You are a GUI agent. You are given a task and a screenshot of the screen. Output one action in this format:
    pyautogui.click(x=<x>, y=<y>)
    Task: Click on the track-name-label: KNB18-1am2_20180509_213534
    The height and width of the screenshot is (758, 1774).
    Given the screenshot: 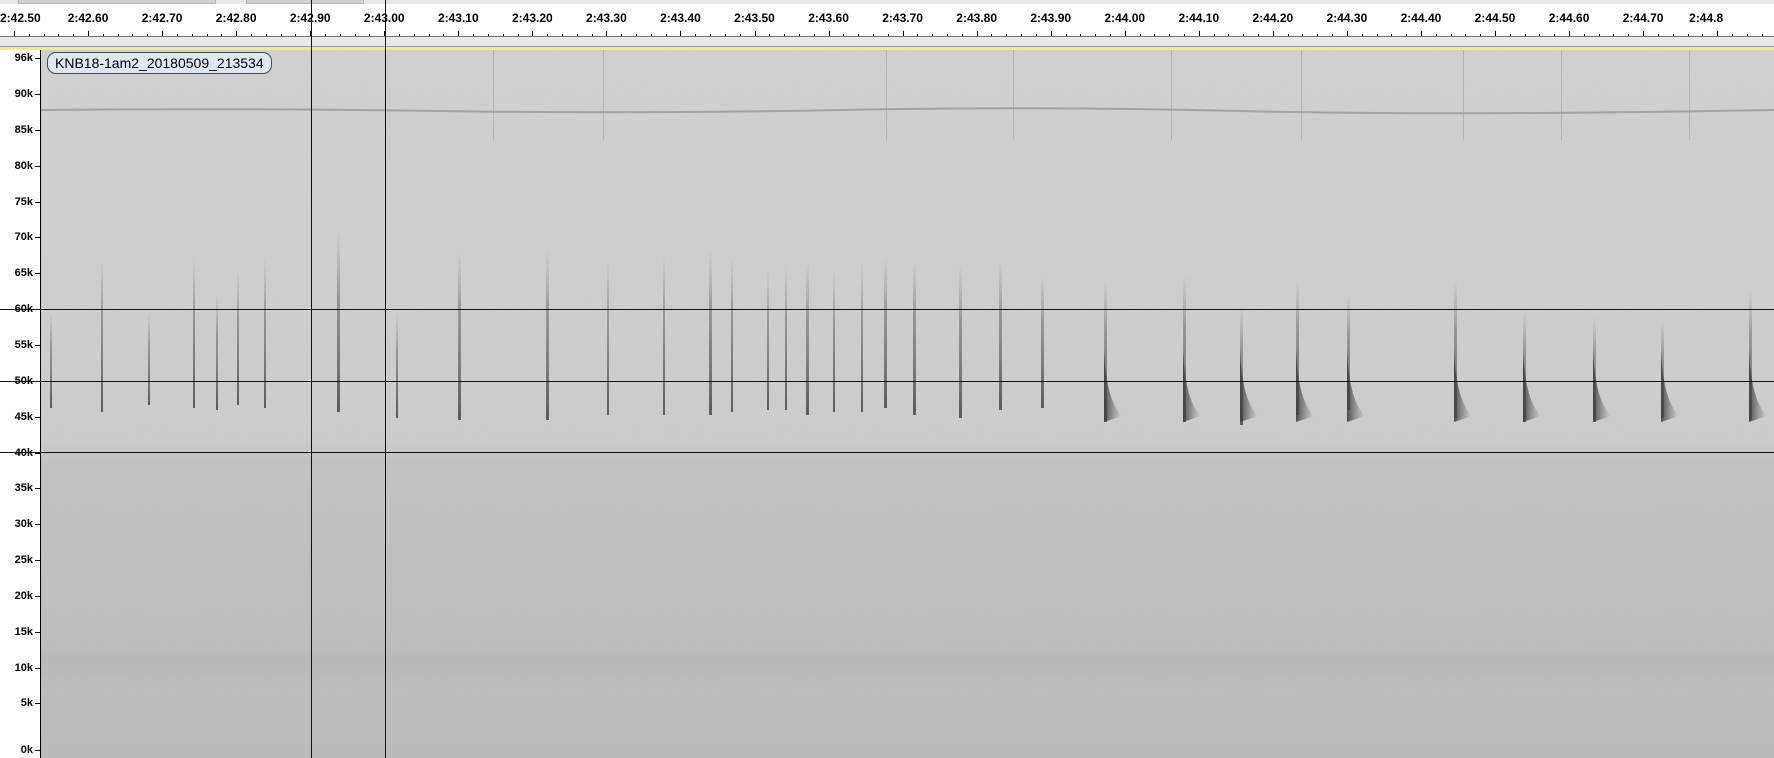 What is the action you would take?
    pyautogui.click(x=159, y=63)
    